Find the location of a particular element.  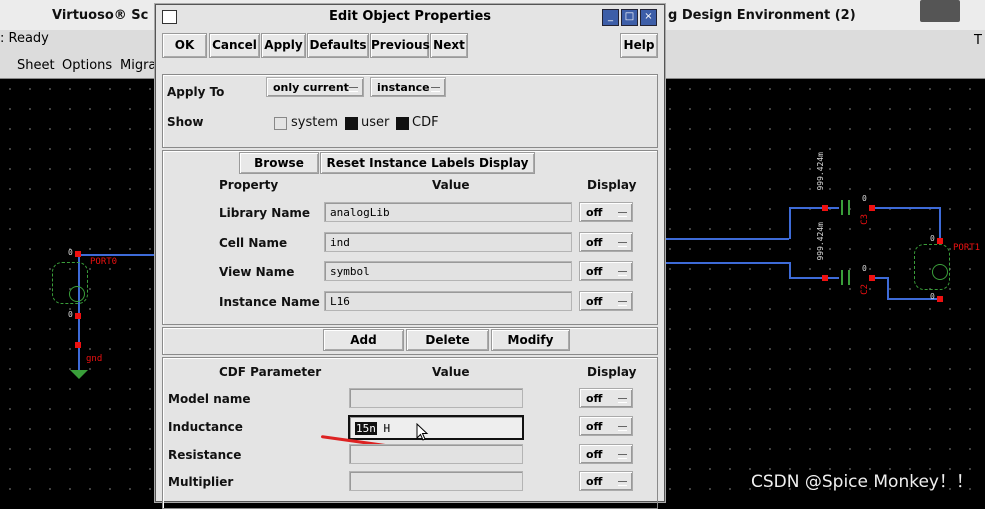

c2-label: C2 is located at coordinates (865, 289).